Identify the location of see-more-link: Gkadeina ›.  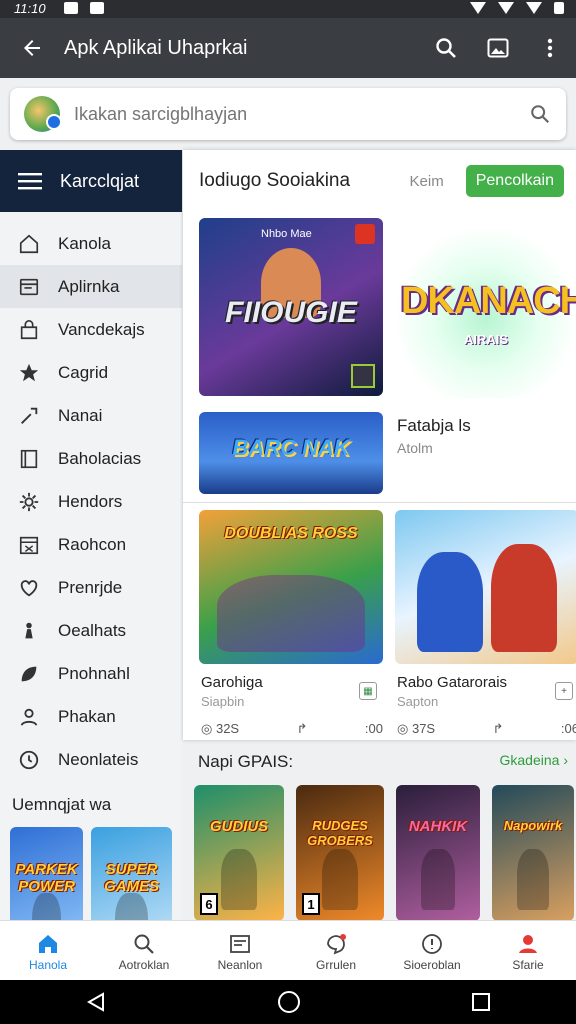
(534, 762).